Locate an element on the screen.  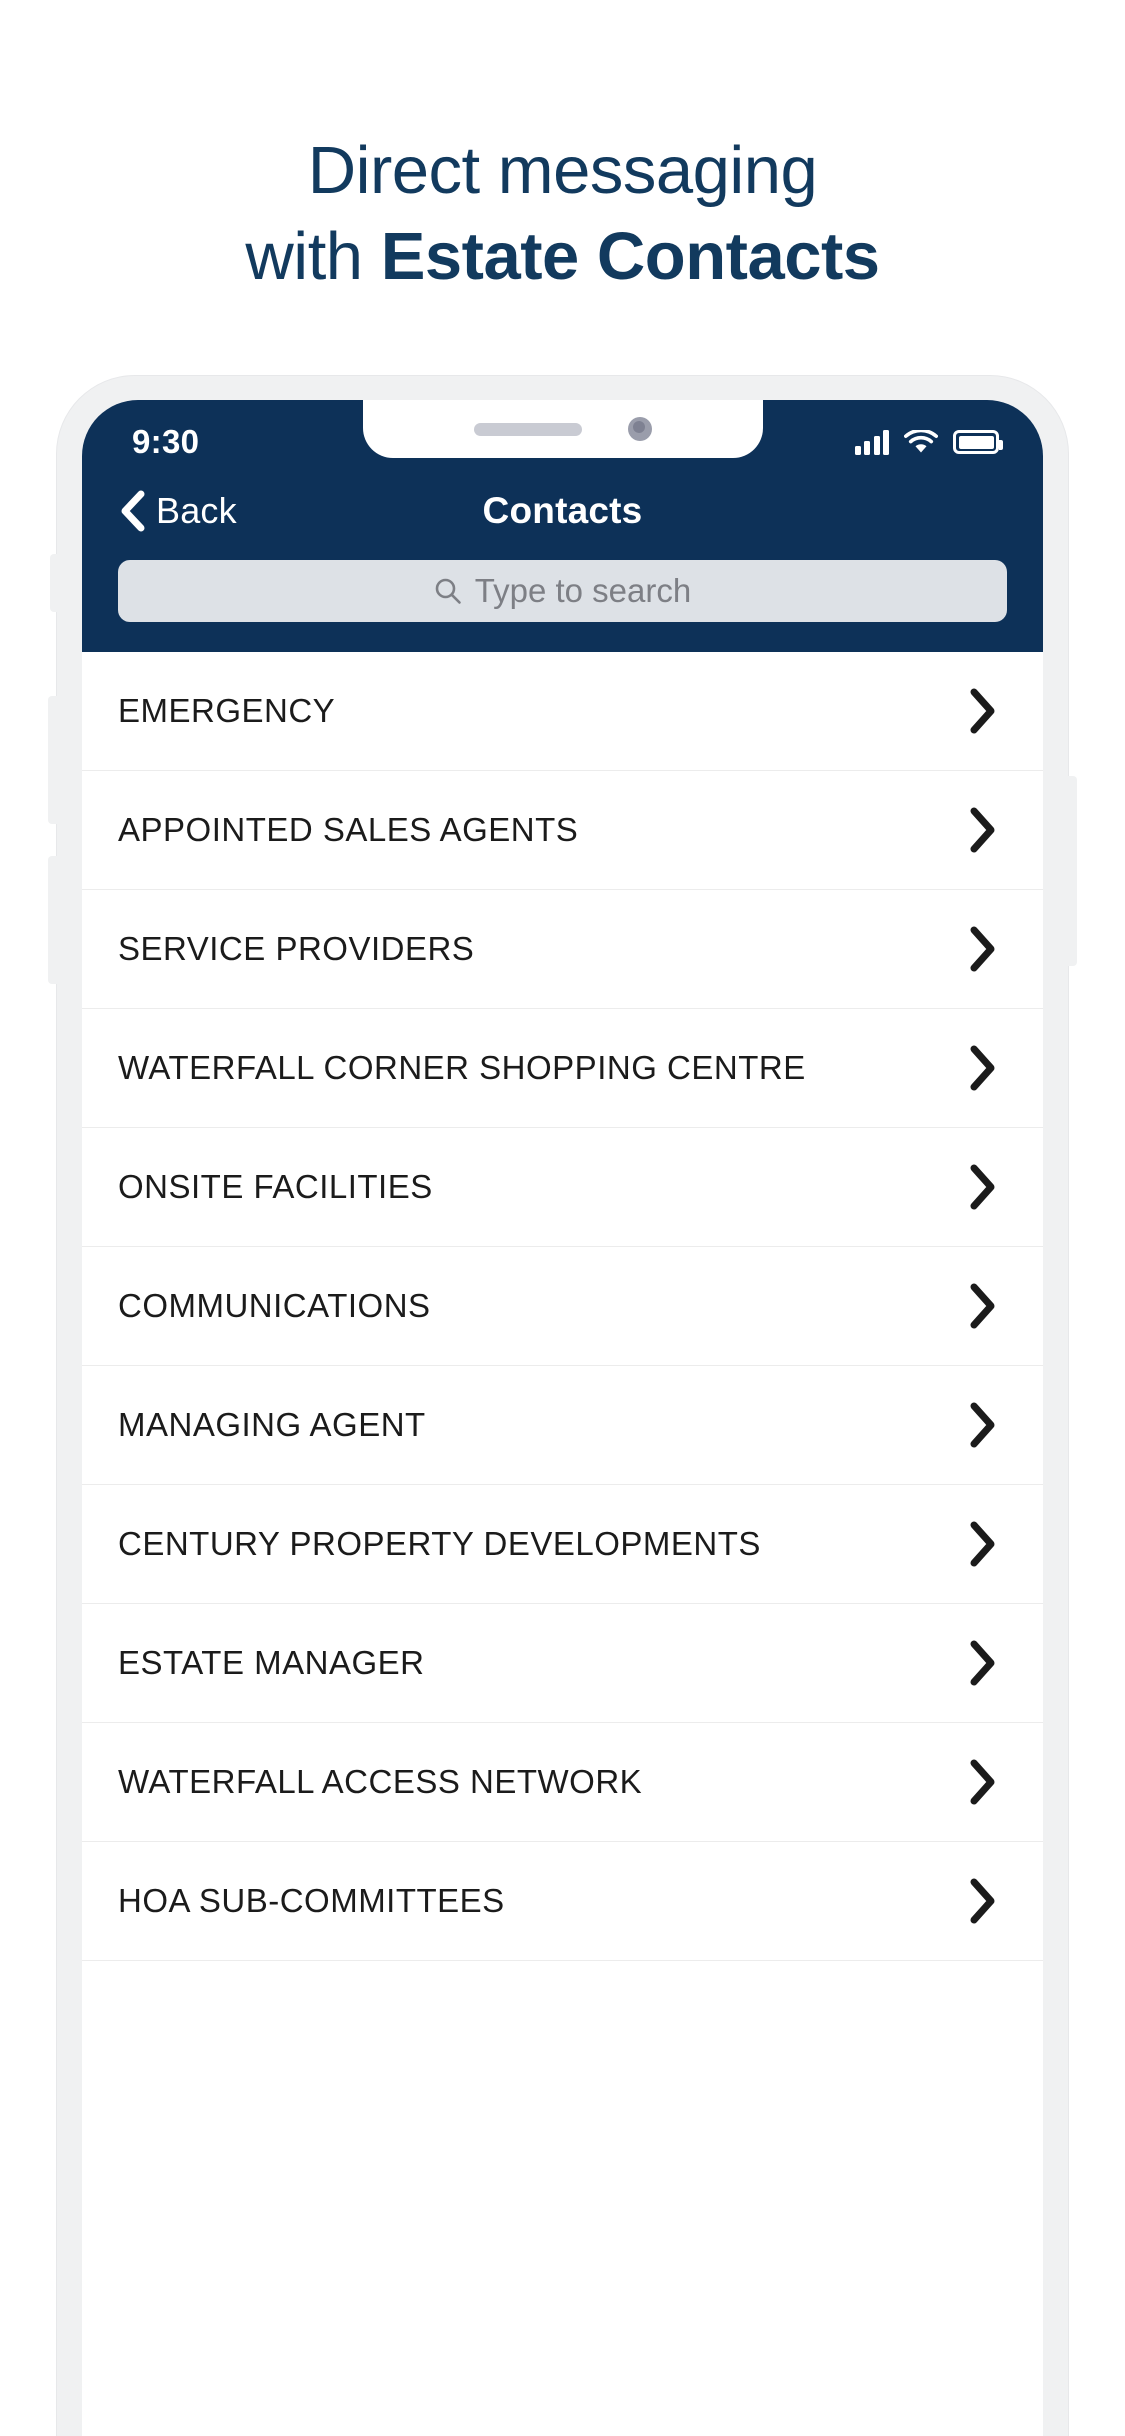
search-input: Type to search is located at coordinates (562, 591).